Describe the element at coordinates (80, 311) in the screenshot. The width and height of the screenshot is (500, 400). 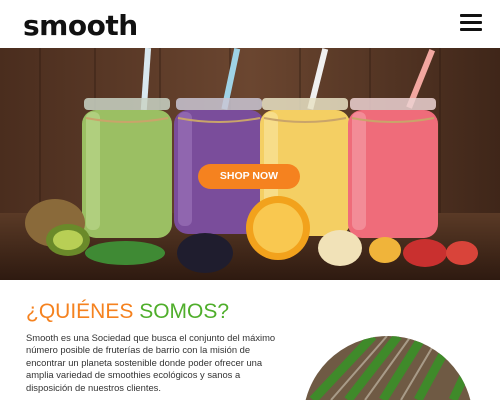
I see `about-title-part1: ¿QUIÉNES` at that location.